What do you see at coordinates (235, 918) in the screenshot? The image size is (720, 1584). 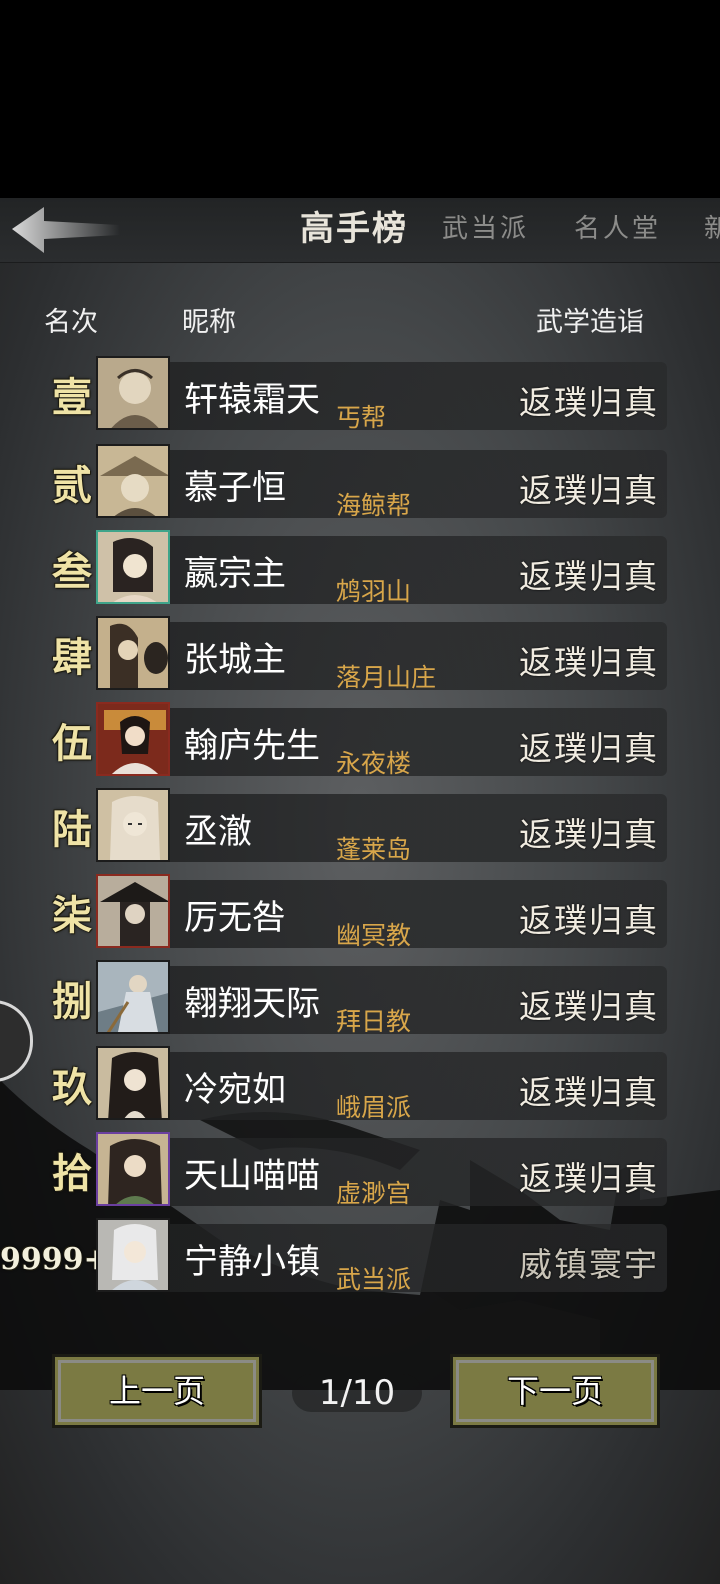 I see `player-name: 厉无咎` at bounding box center [235, 918].